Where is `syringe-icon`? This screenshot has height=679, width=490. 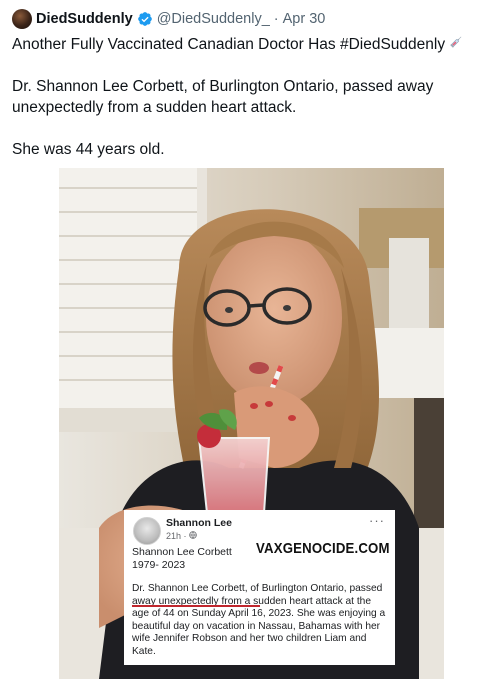
syringe-icon is located at coordinates (456, 44).